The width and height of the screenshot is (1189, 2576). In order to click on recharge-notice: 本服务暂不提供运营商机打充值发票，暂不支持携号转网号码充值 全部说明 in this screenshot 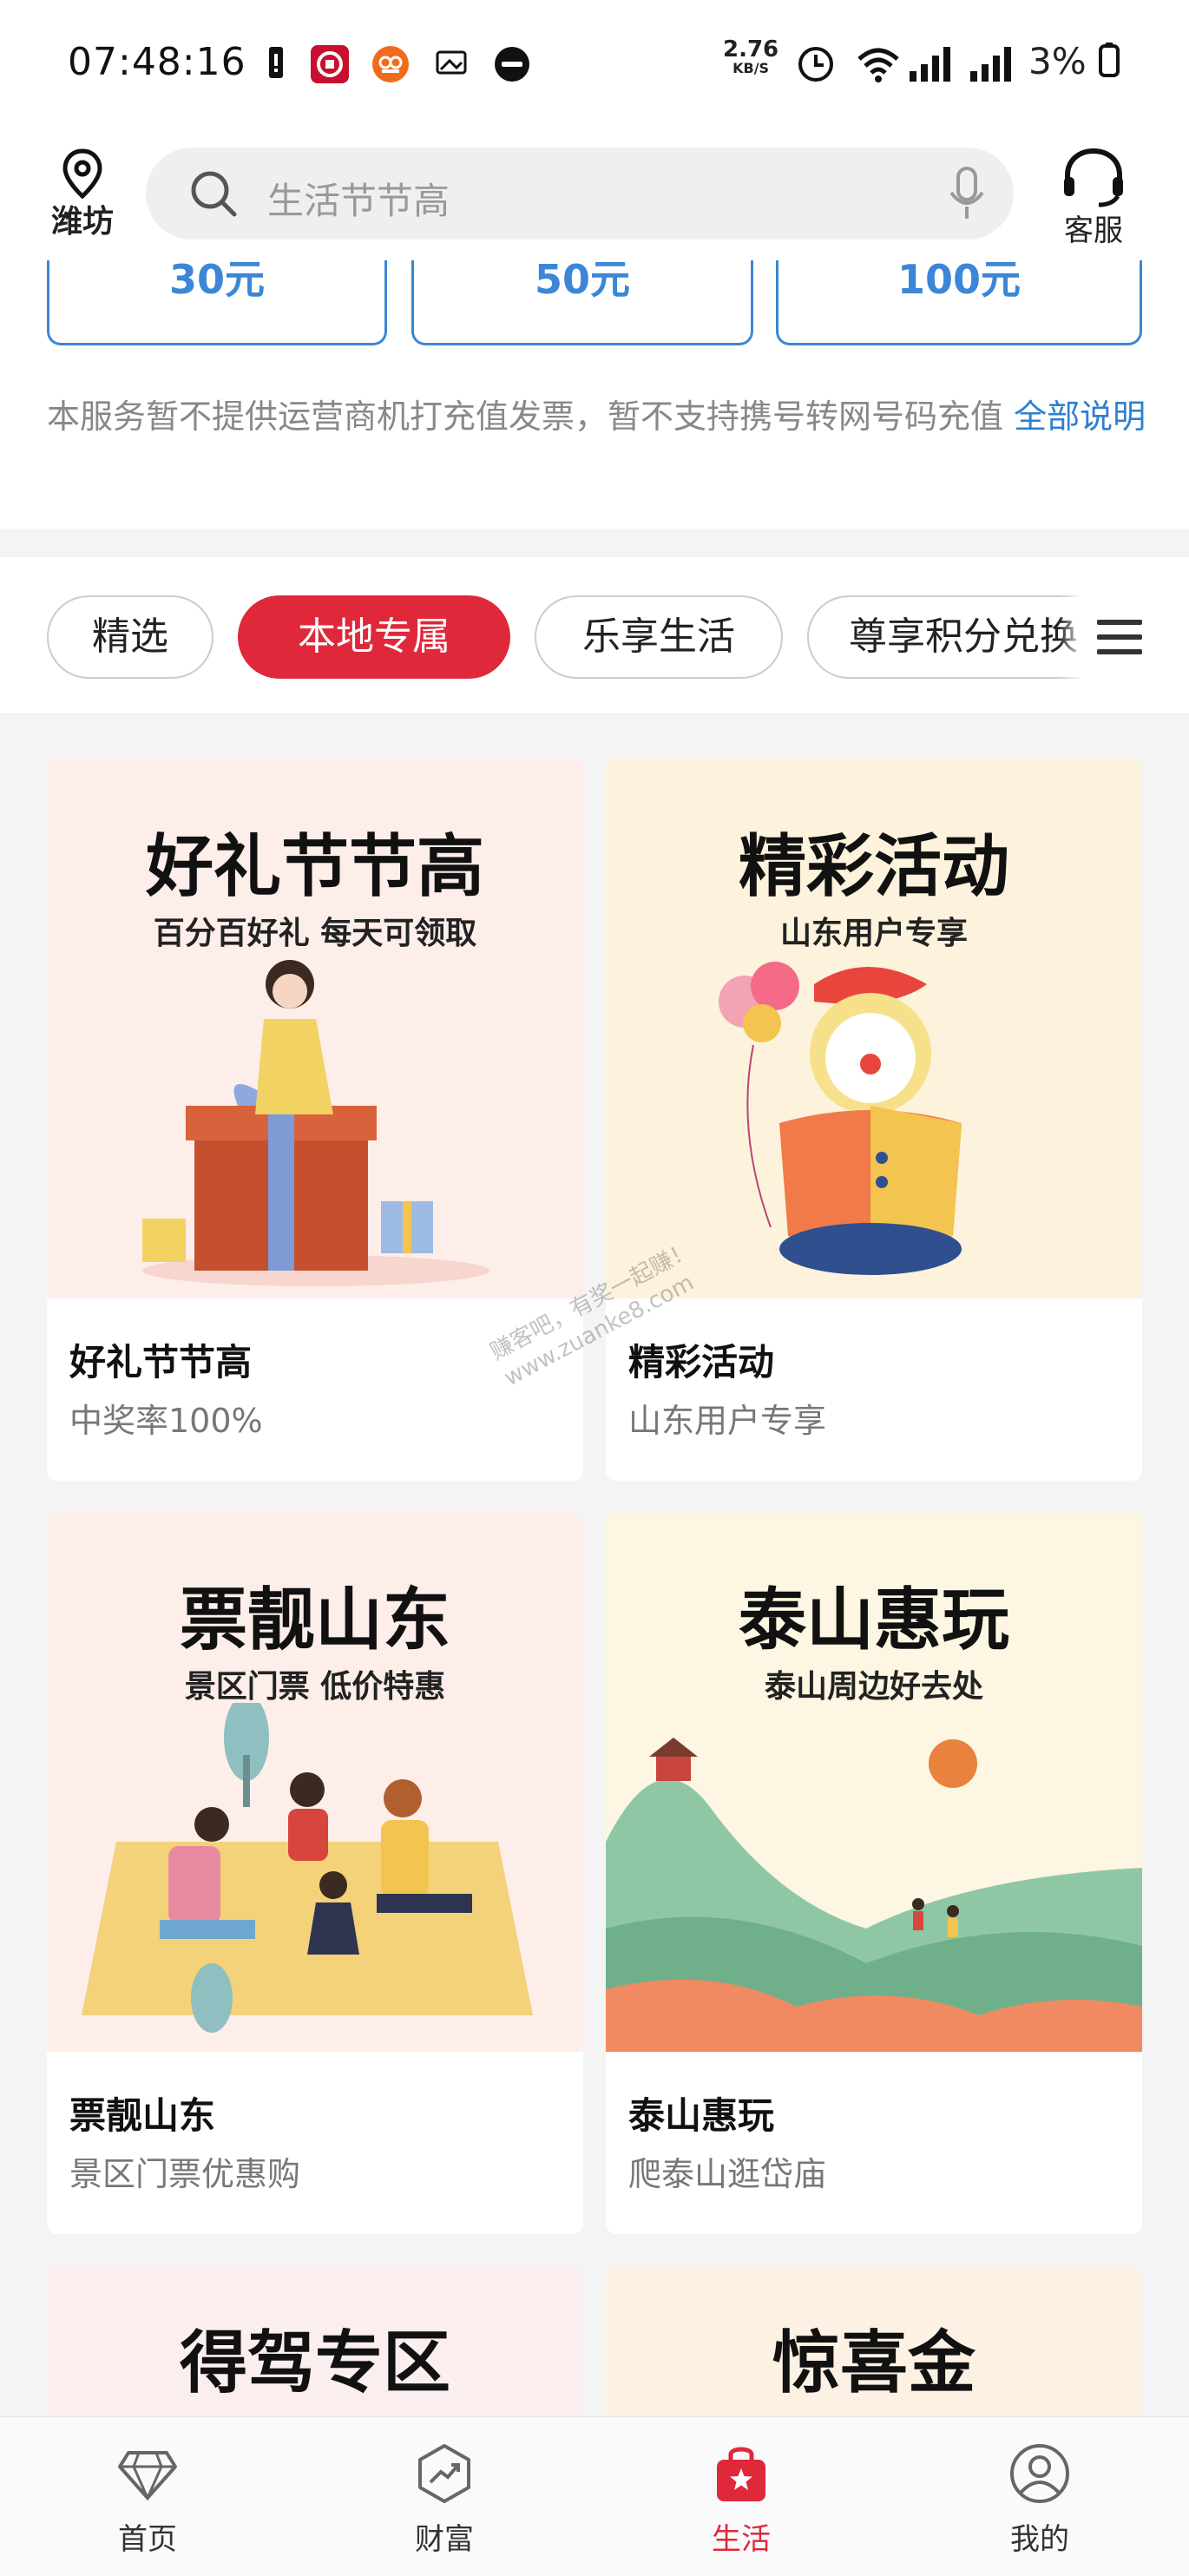, I will do `click(598, 416)`.